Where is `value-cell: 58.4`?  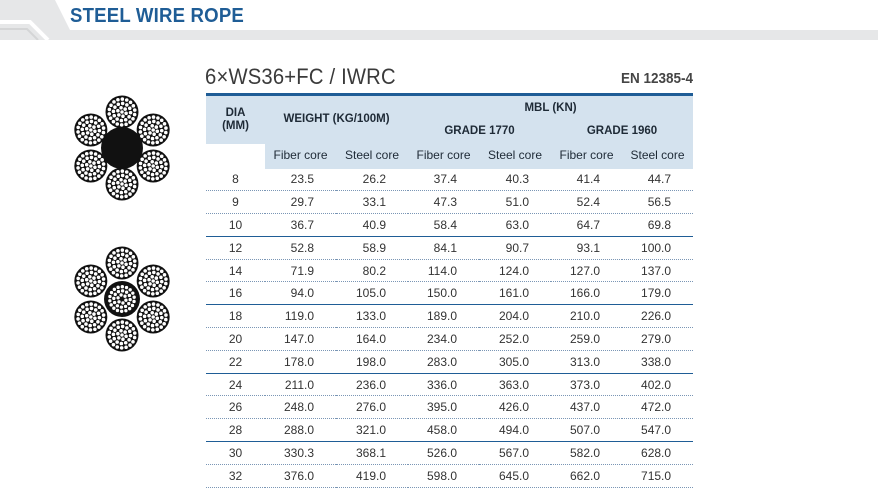
value-cell: 58.4 is located at coordinates (443, 225).